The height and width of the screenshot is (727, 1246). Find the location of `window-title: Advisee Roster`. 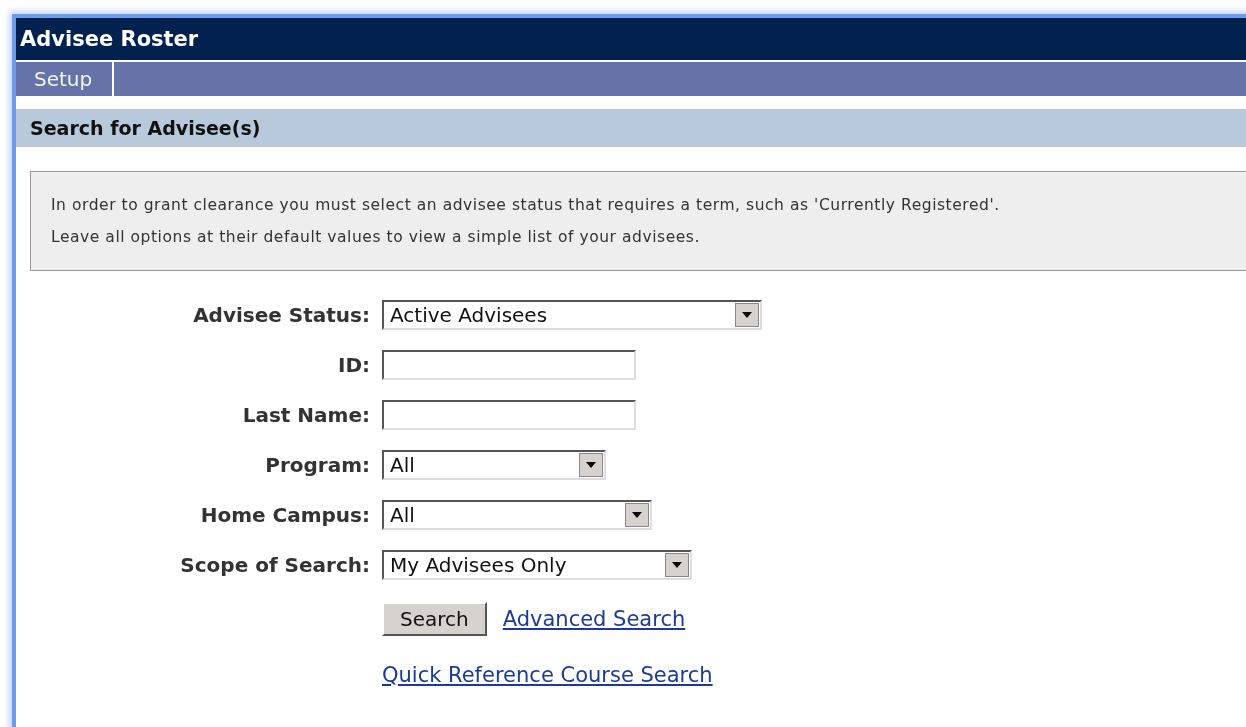

window-title: Advisee Roster is located at coordinates (109, 39).